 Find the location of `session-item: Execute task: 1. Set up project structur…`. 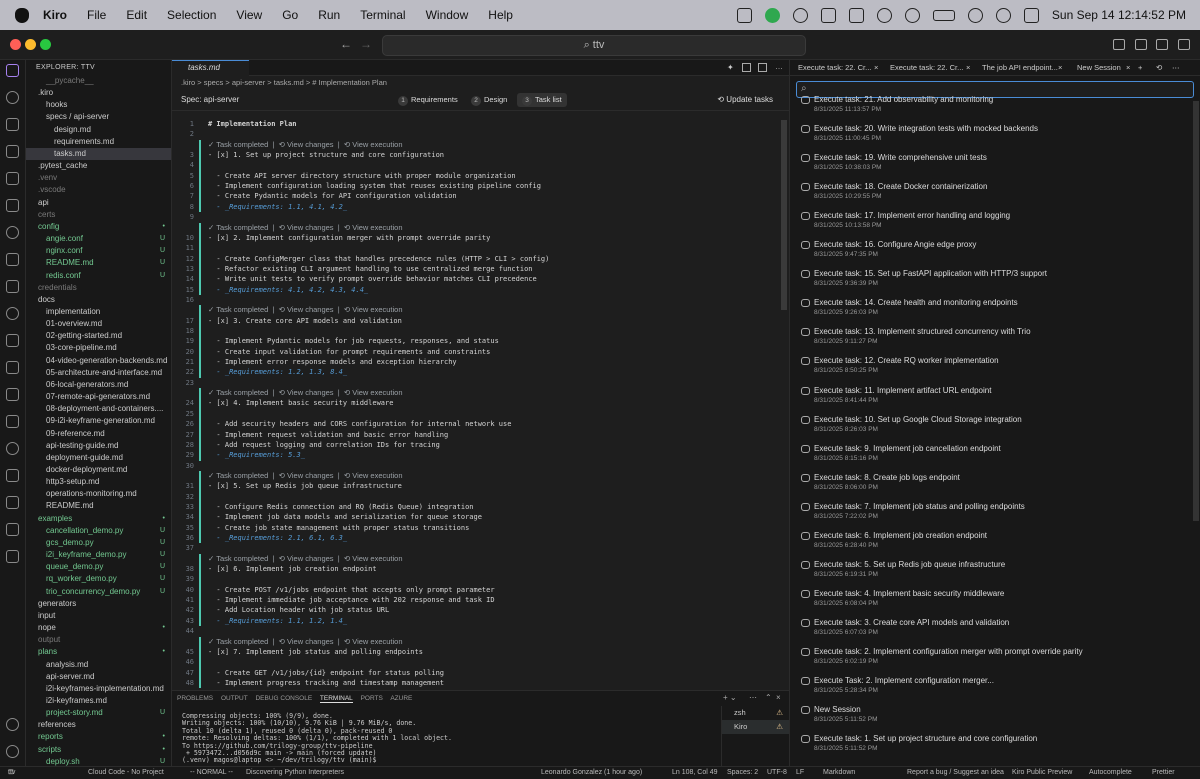

session-item: Execute task: 1. Set up project structur… is located at coordinates (998, 743).